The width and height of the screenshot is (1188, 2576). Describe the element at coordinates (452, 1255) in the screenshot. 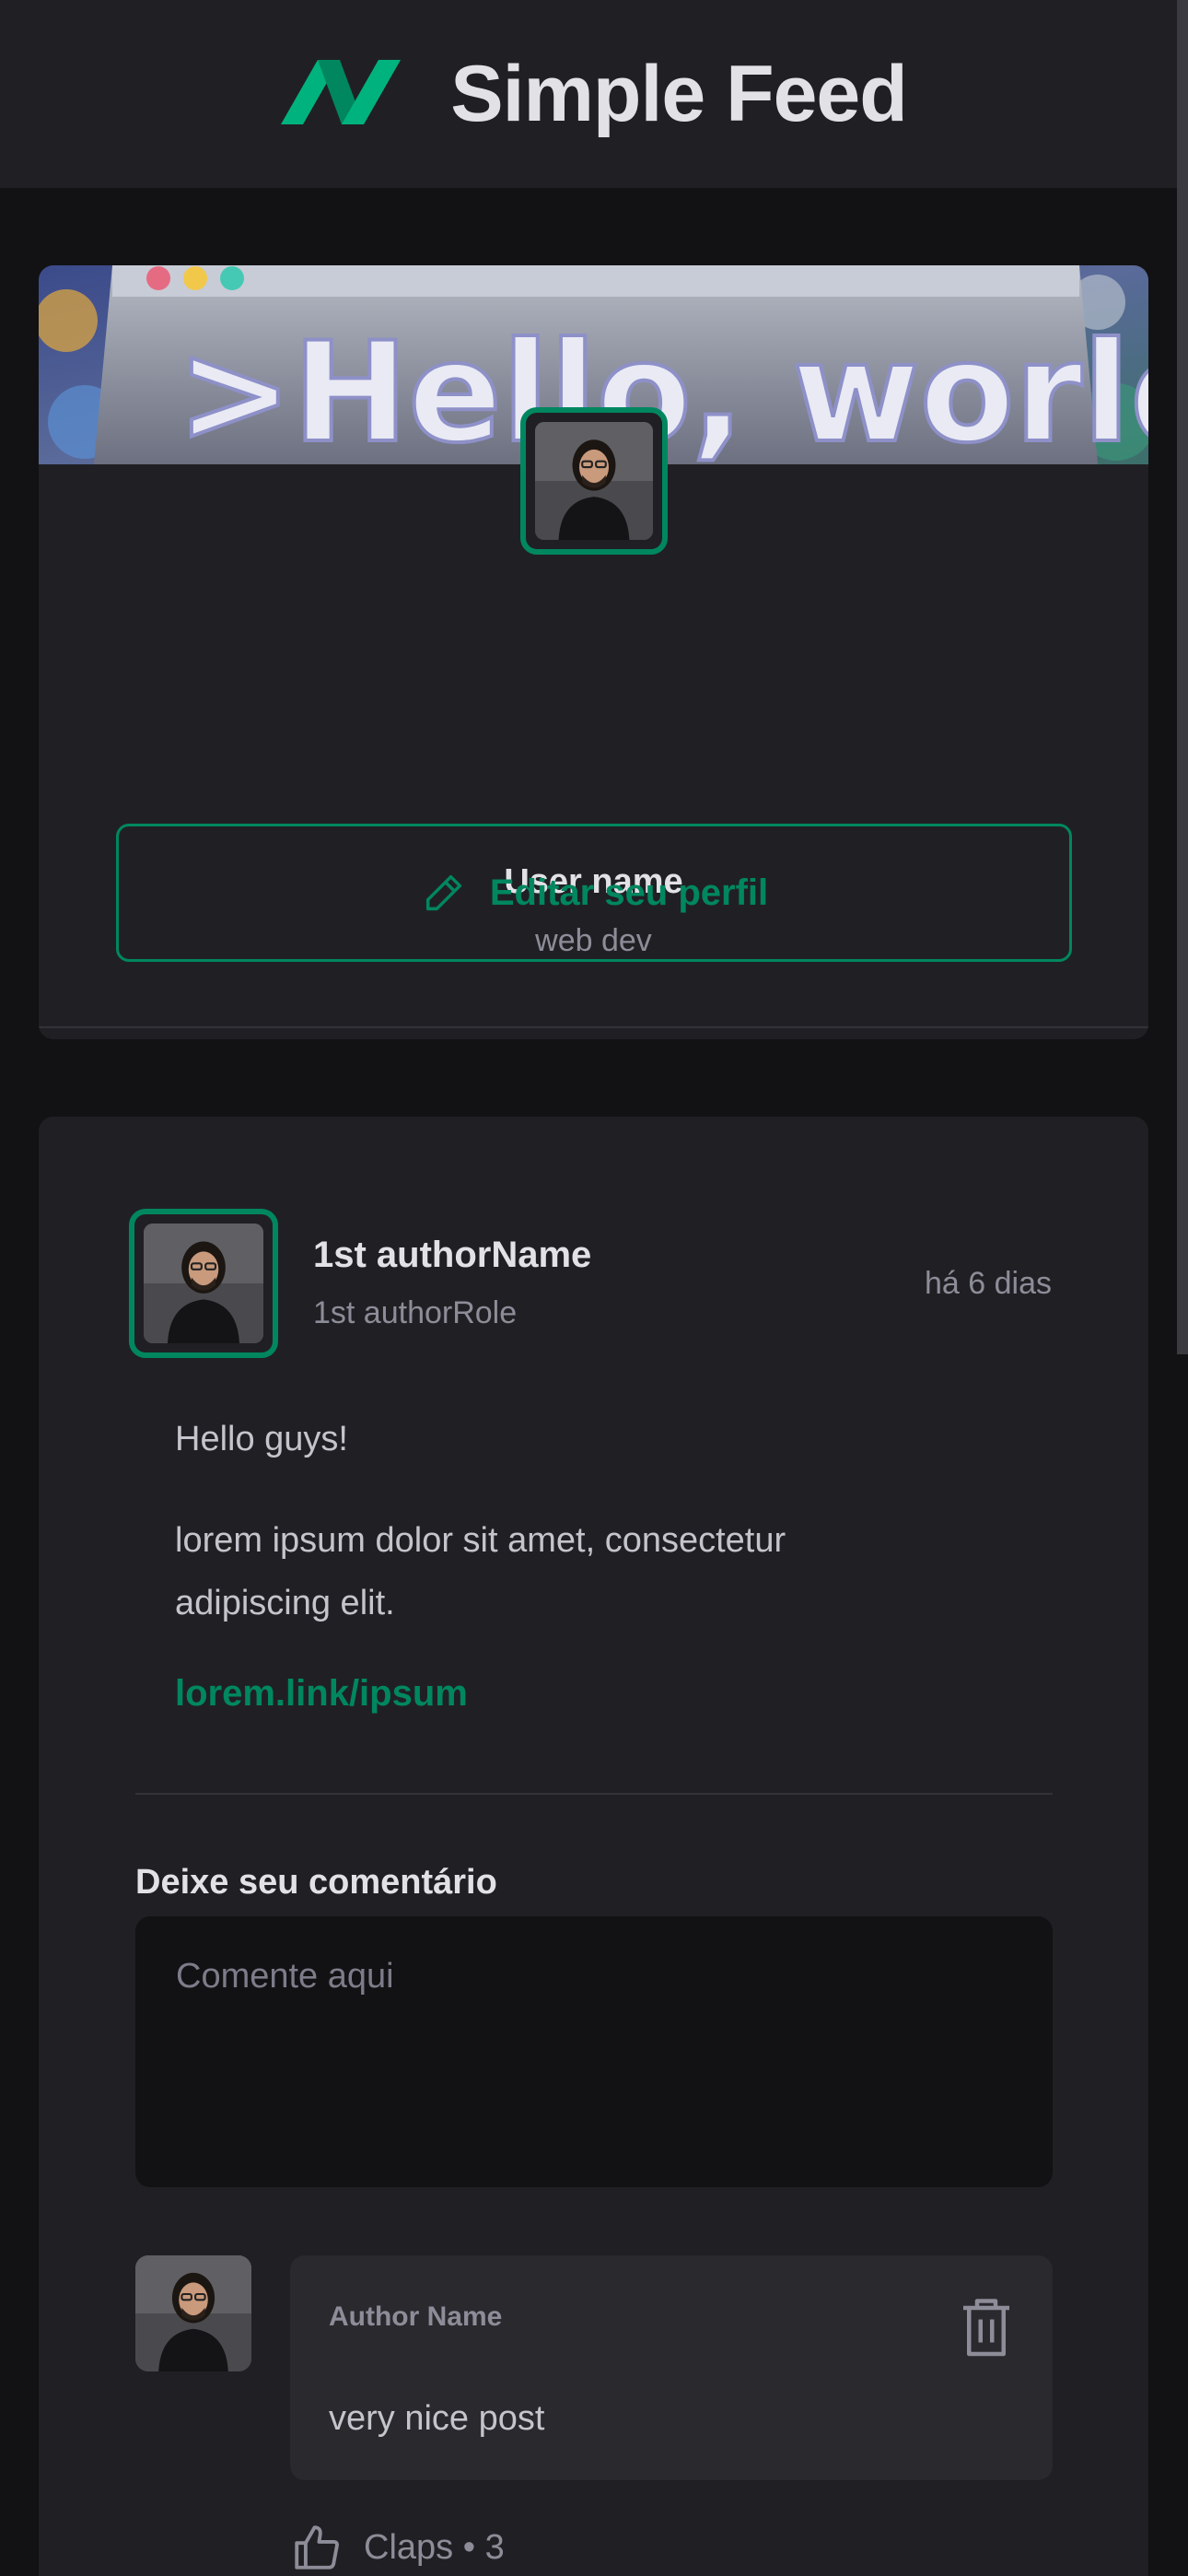

I see `post-author-name: 1st authorName` at that location.